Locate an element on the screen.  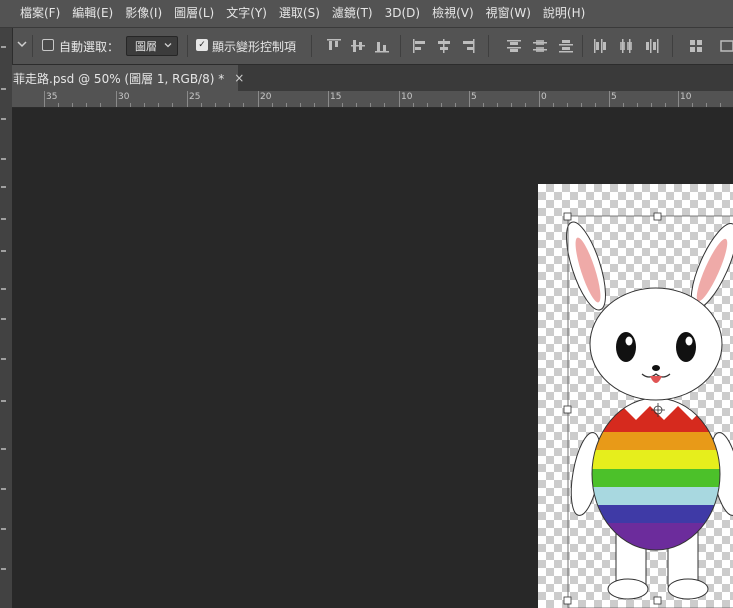
show-transform-label: 顯示變形控制項 is located at coordinates (254, 47).